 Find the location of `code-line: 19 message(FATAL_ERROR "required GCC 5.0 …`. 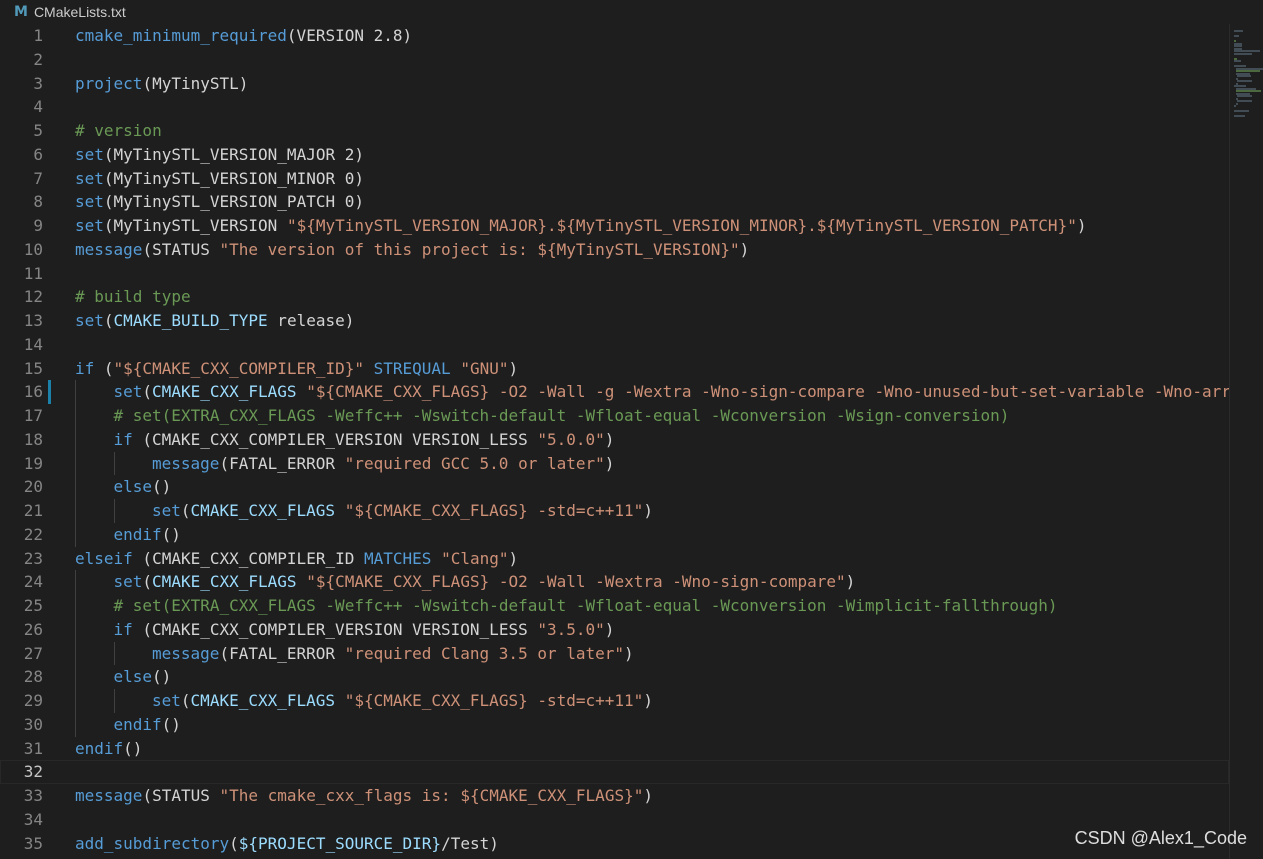

code-line: 19 message(FATAL_ERROR "required GCC 5.0 … is located at coordinates (614, 463).